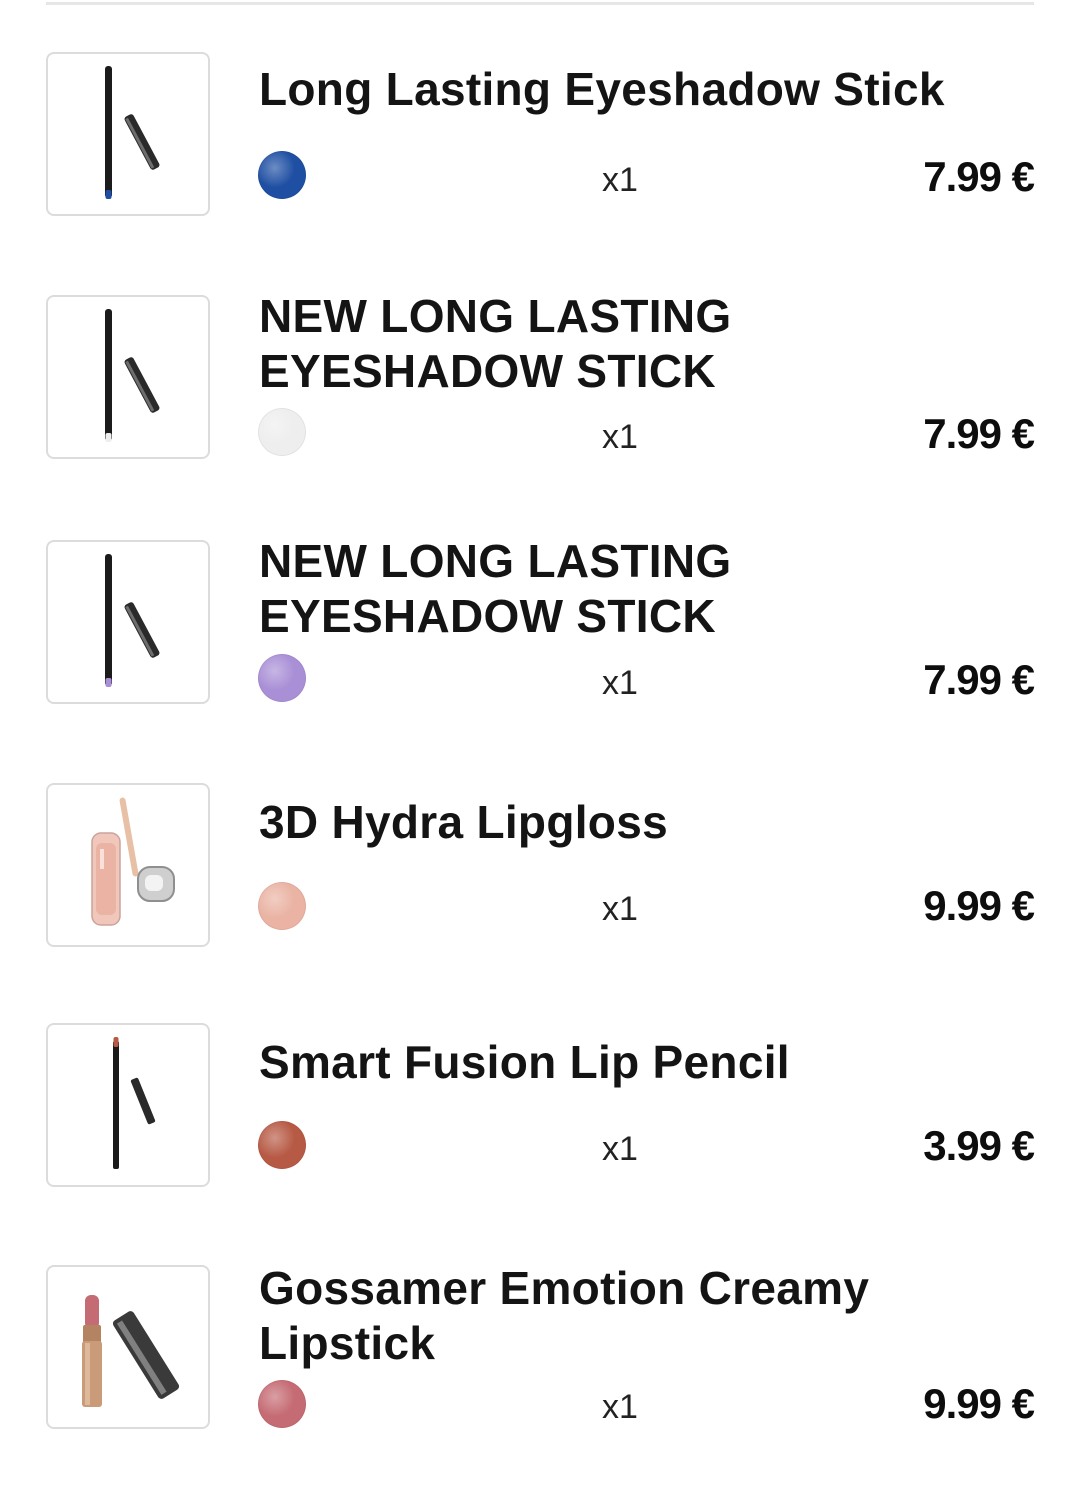  Describe the element at coordinates (629, 1316) in the screenshot. I see `product-name: Gossamer Emotion Creamy Lipstick` at that location.